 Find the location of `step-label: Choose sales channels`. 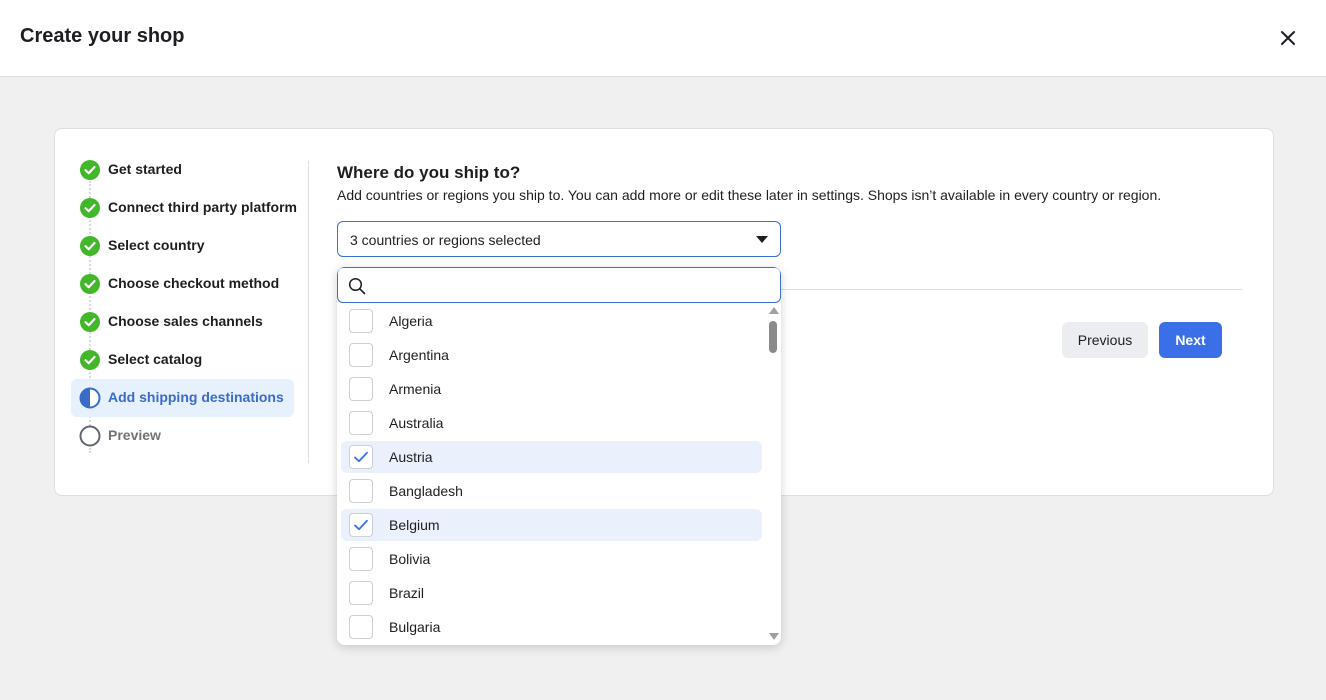

step-label: Choose sales channels is located at coordinates (185, 321).